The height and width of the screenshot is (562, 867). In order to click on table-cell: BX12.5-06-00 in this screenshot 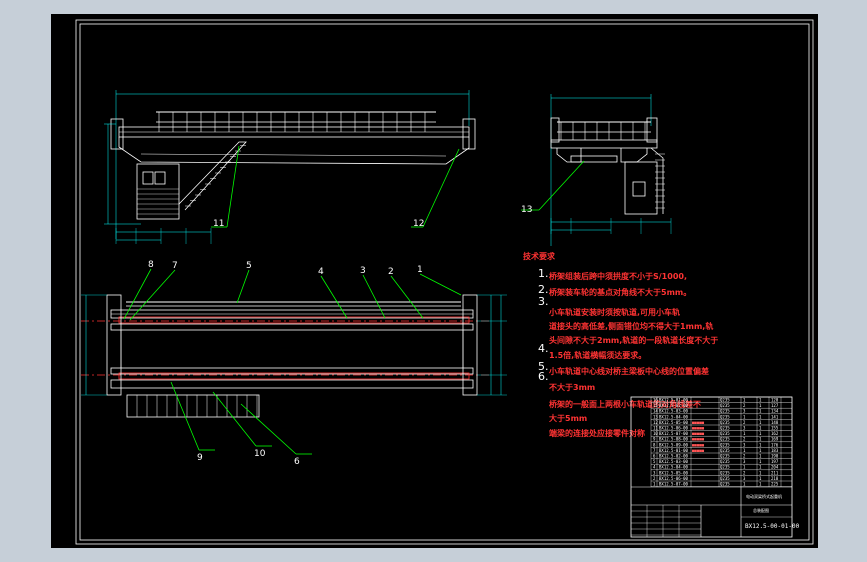, I will do `click(673, 478)`.